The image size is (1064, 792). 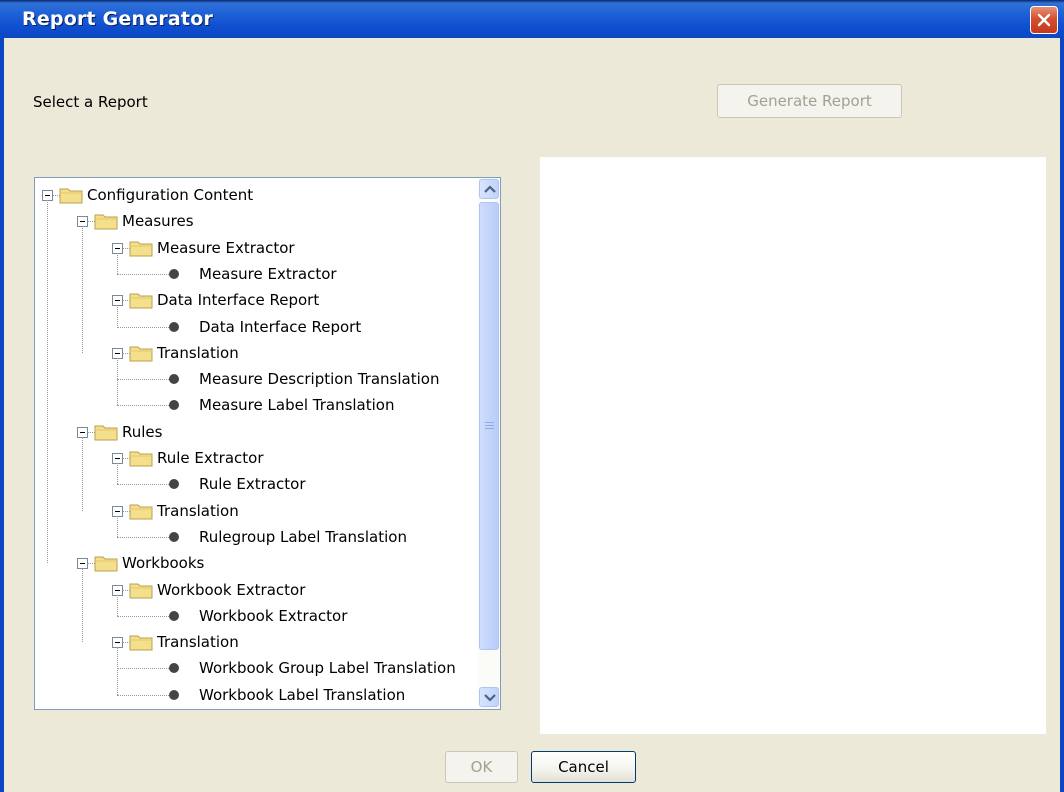 I want to click on window-frame-left, so click(x=2, y=415).